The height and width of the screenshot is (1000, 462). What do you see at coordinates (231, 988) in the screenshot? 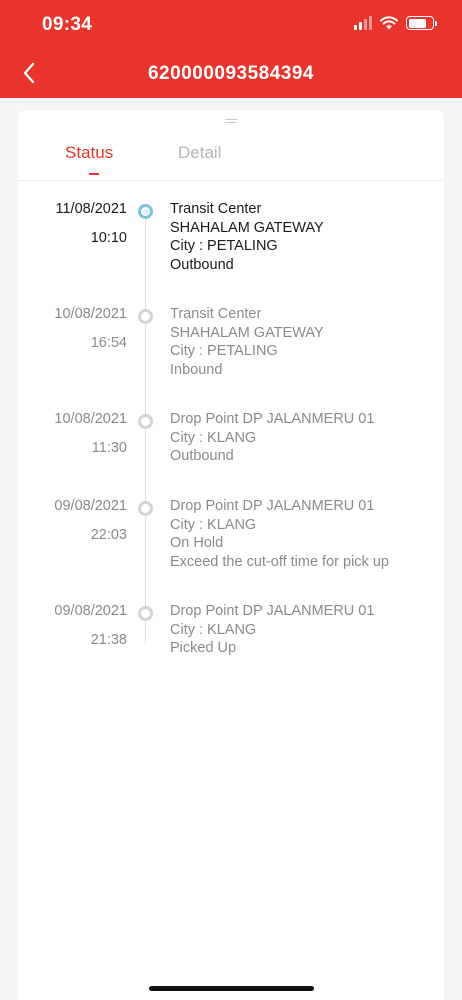
I see `home-indicator` at bounding box center [231, 988].